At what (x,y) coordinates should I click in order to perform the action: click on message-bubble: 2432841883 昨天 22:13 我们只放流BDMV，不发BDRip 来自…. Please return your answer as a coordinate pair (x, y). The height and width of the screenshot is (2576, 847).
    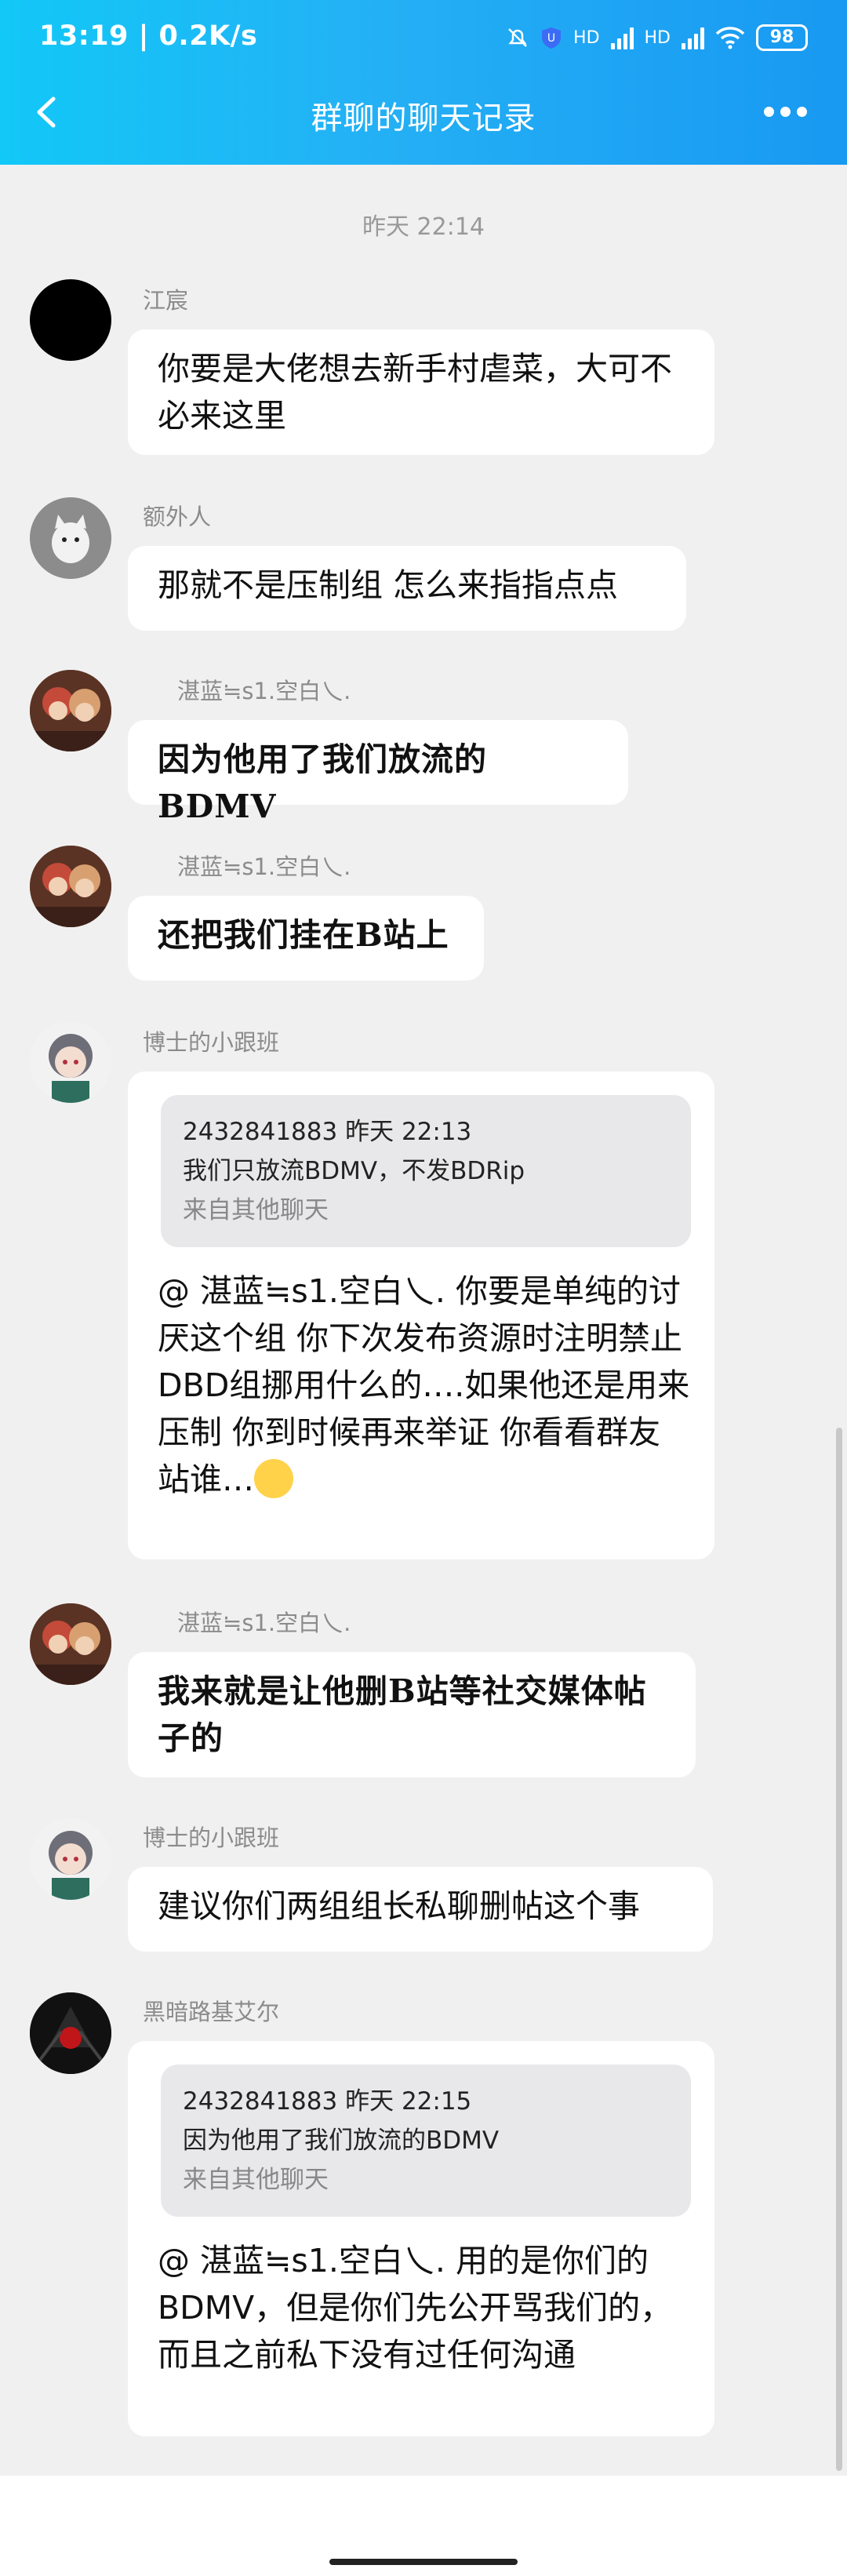
    Looking at the image, I should click on (421, 1315).